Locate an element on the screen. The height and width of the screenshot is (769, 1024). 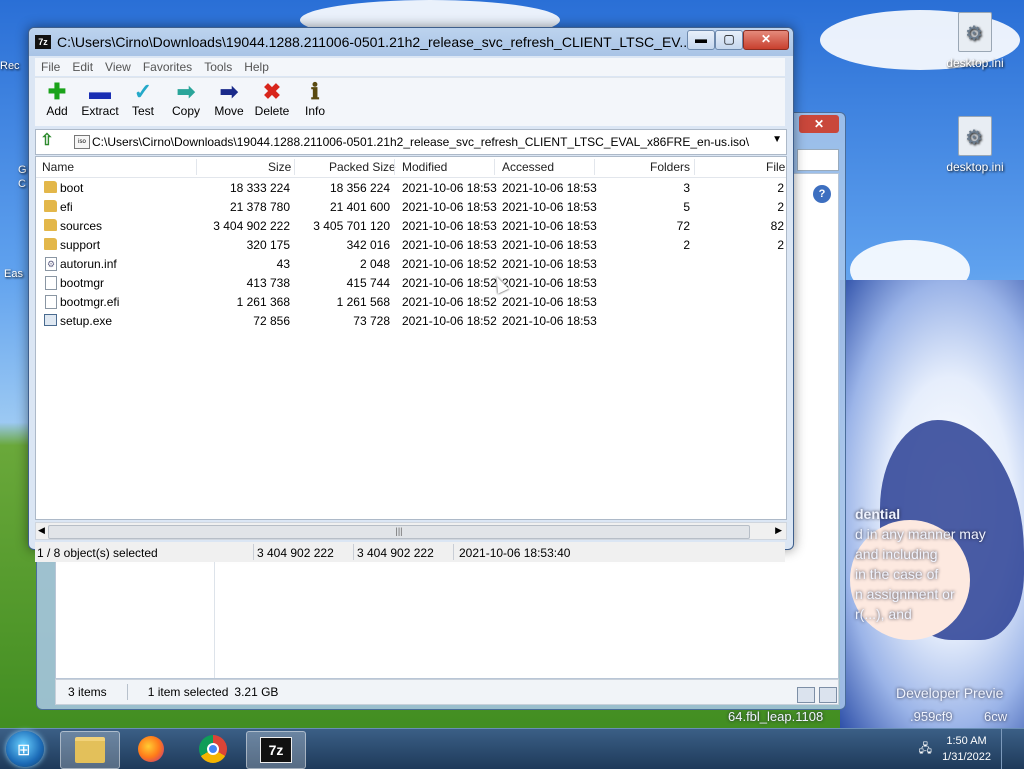
desktop-icon-label-partial: Eas is located at coordinates (13, 274).